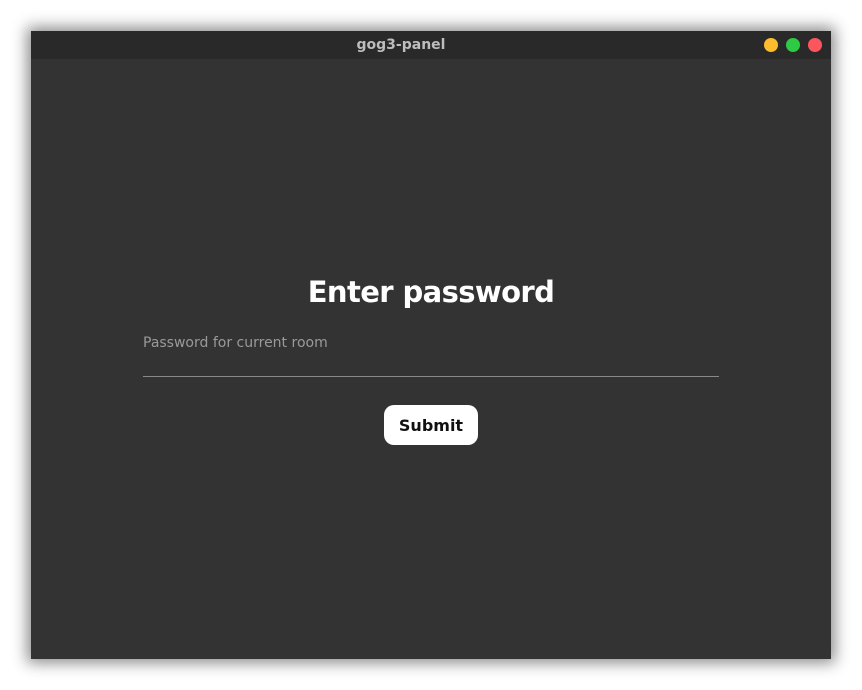 Image resolution: width=862 pixels, height=690 pixels. Describe the element at coordinates (815, 45) in the screenshot. I see `close-icon` at that location.